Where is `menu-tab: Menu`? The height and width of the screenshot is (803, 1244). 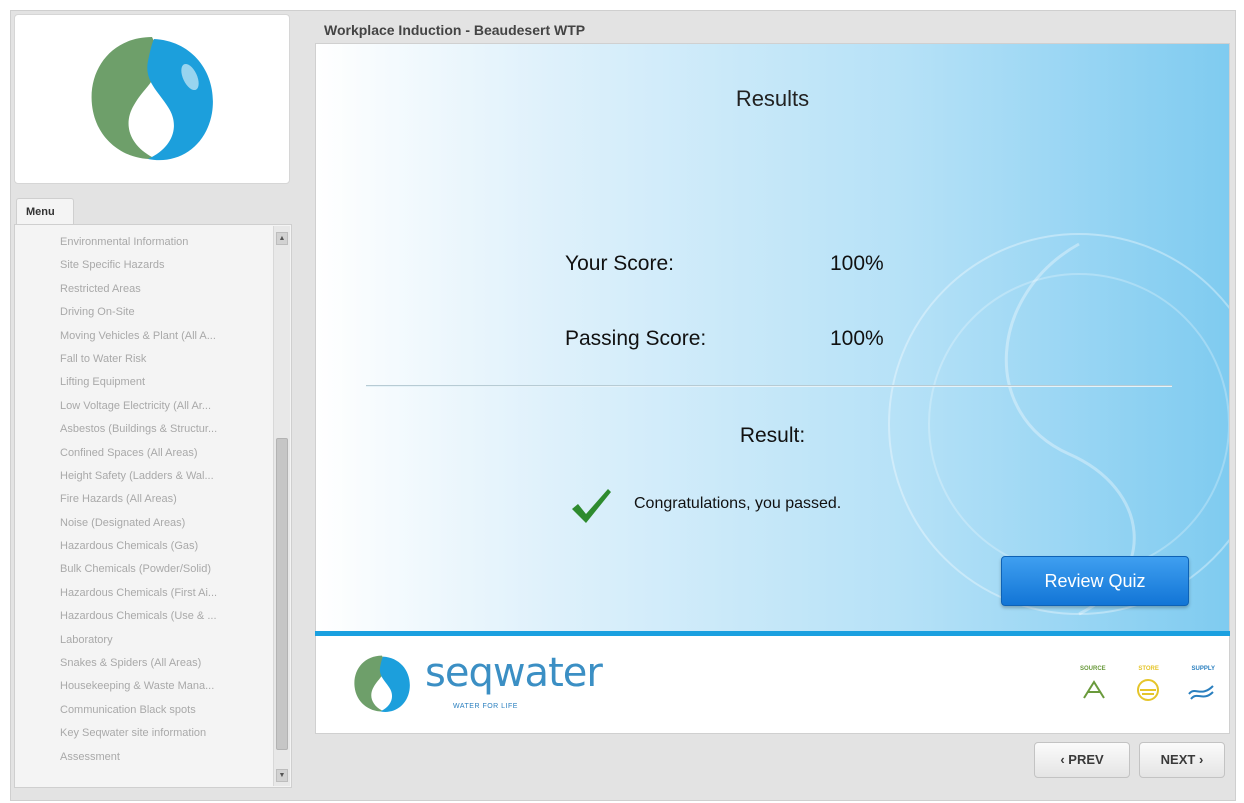
menu-tab: Menu is located at coordinates (45, 211).